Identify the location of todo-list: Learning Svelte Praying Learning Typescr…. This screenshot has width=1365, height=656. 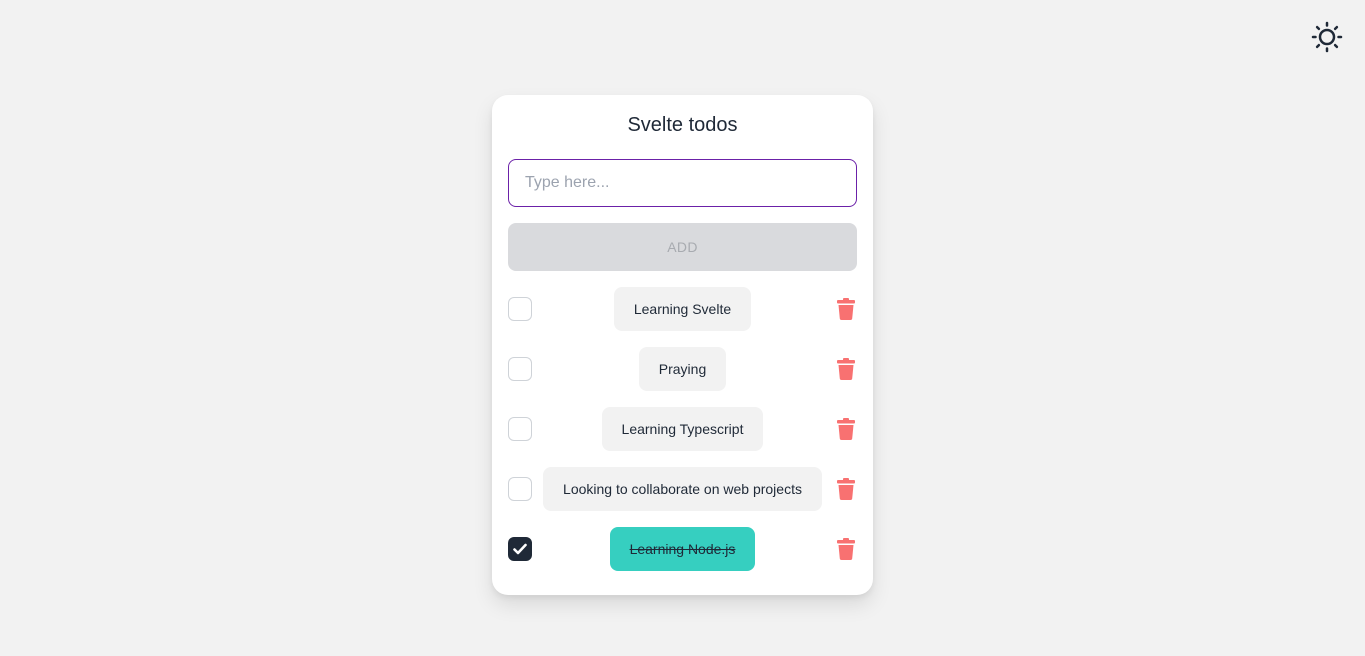
(682, 437).